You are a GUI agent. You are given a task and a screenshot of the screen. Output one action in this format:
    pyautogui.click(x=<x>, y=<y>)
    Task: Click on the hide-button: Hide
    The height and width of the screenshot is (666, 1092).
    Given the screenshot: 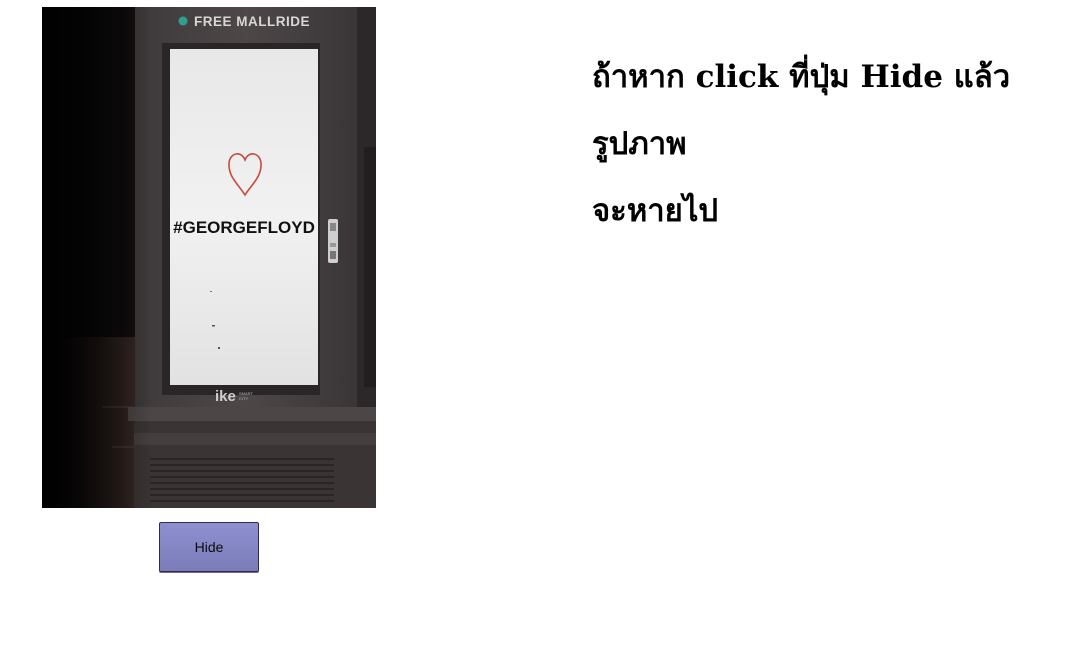 What is the action you would take?
    pyautogui.click(x=209, y=547)
    